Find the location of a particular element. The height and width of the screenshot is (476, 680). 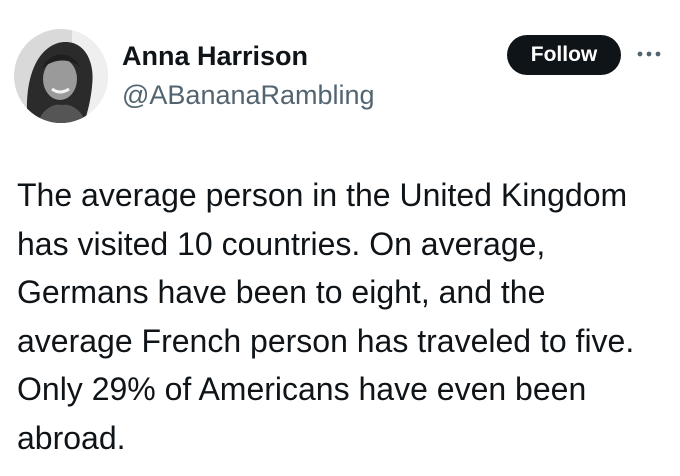

avatar-photo is located at coordinates (61, 76).